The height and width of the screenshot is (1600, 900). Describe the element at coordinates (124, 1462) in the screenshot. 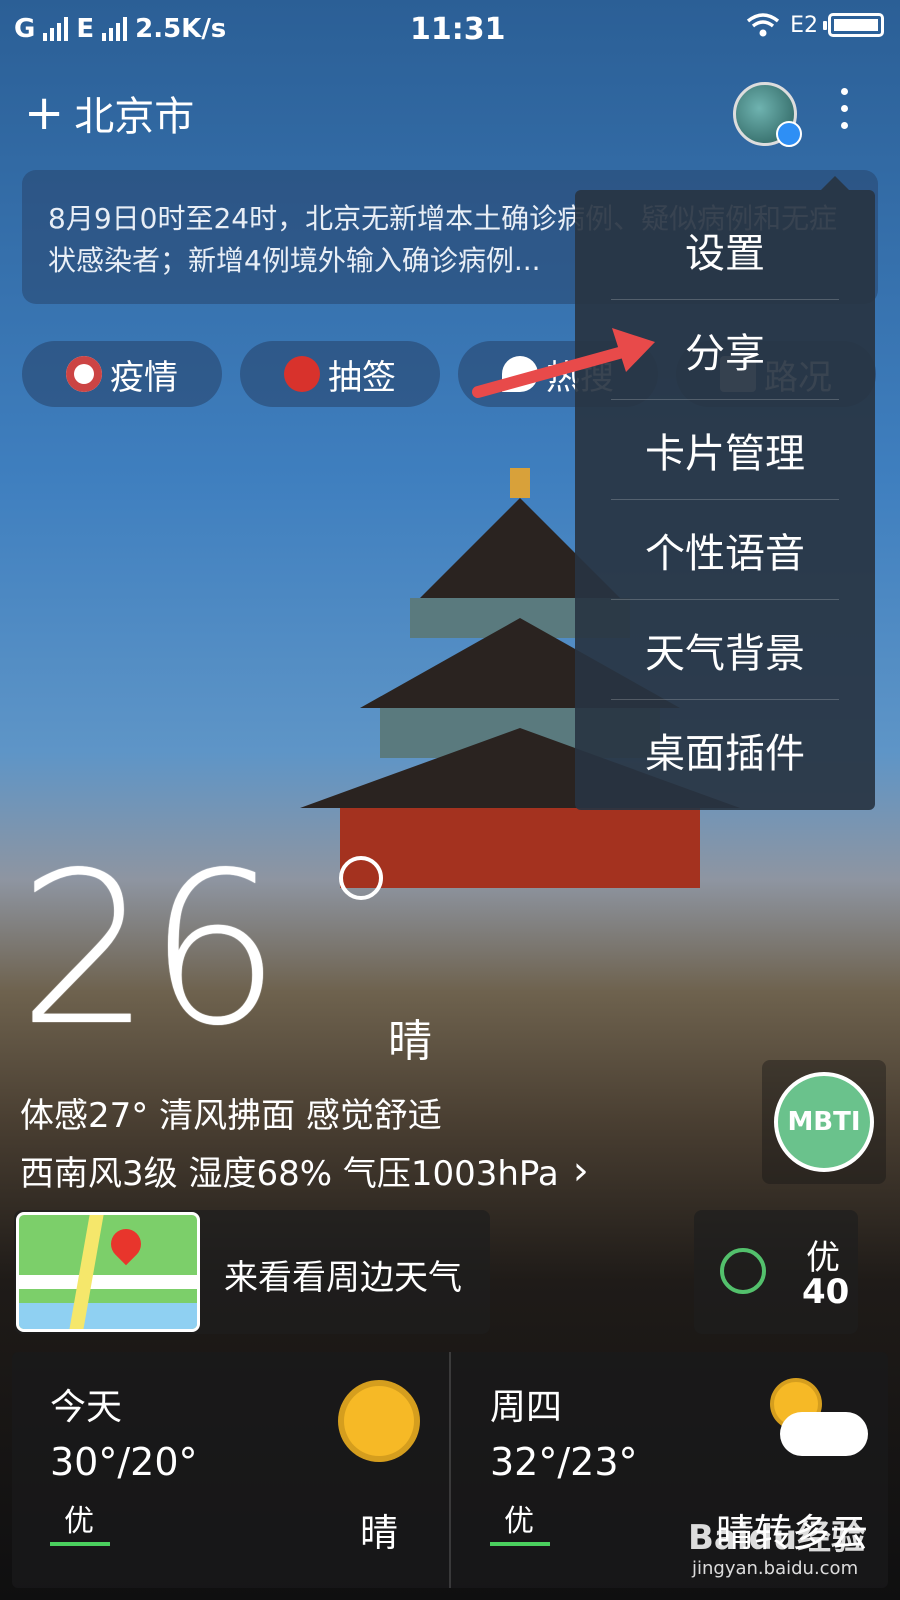

I see `forecast-range: 30°/20°` at that location.